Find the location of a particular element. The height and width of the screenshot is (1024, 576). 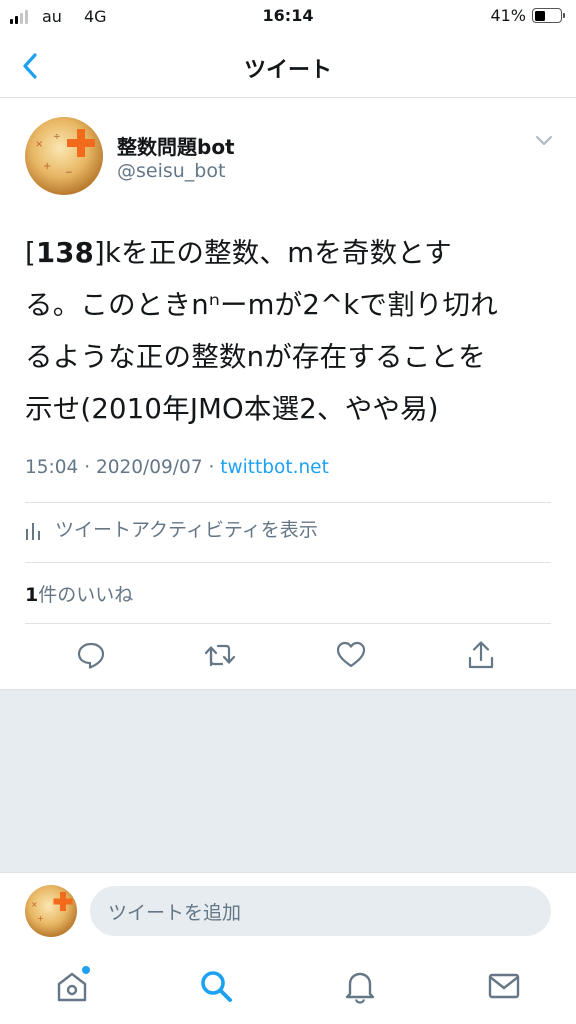

likes-count: 1 is located at coordinates (32, 595).